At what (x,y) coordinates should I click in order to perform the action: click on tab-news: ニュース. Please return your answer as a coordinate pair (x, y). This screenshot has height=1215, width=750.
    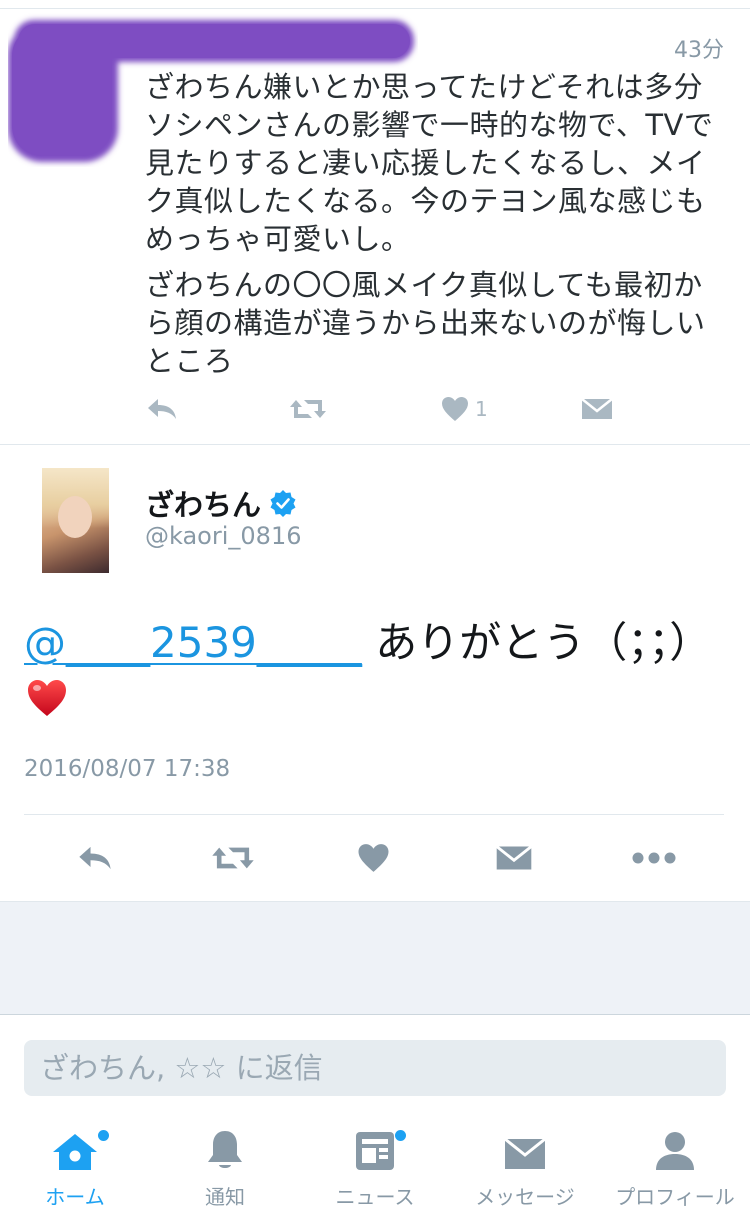
    Looking at the image, I should click on (375, 1167).